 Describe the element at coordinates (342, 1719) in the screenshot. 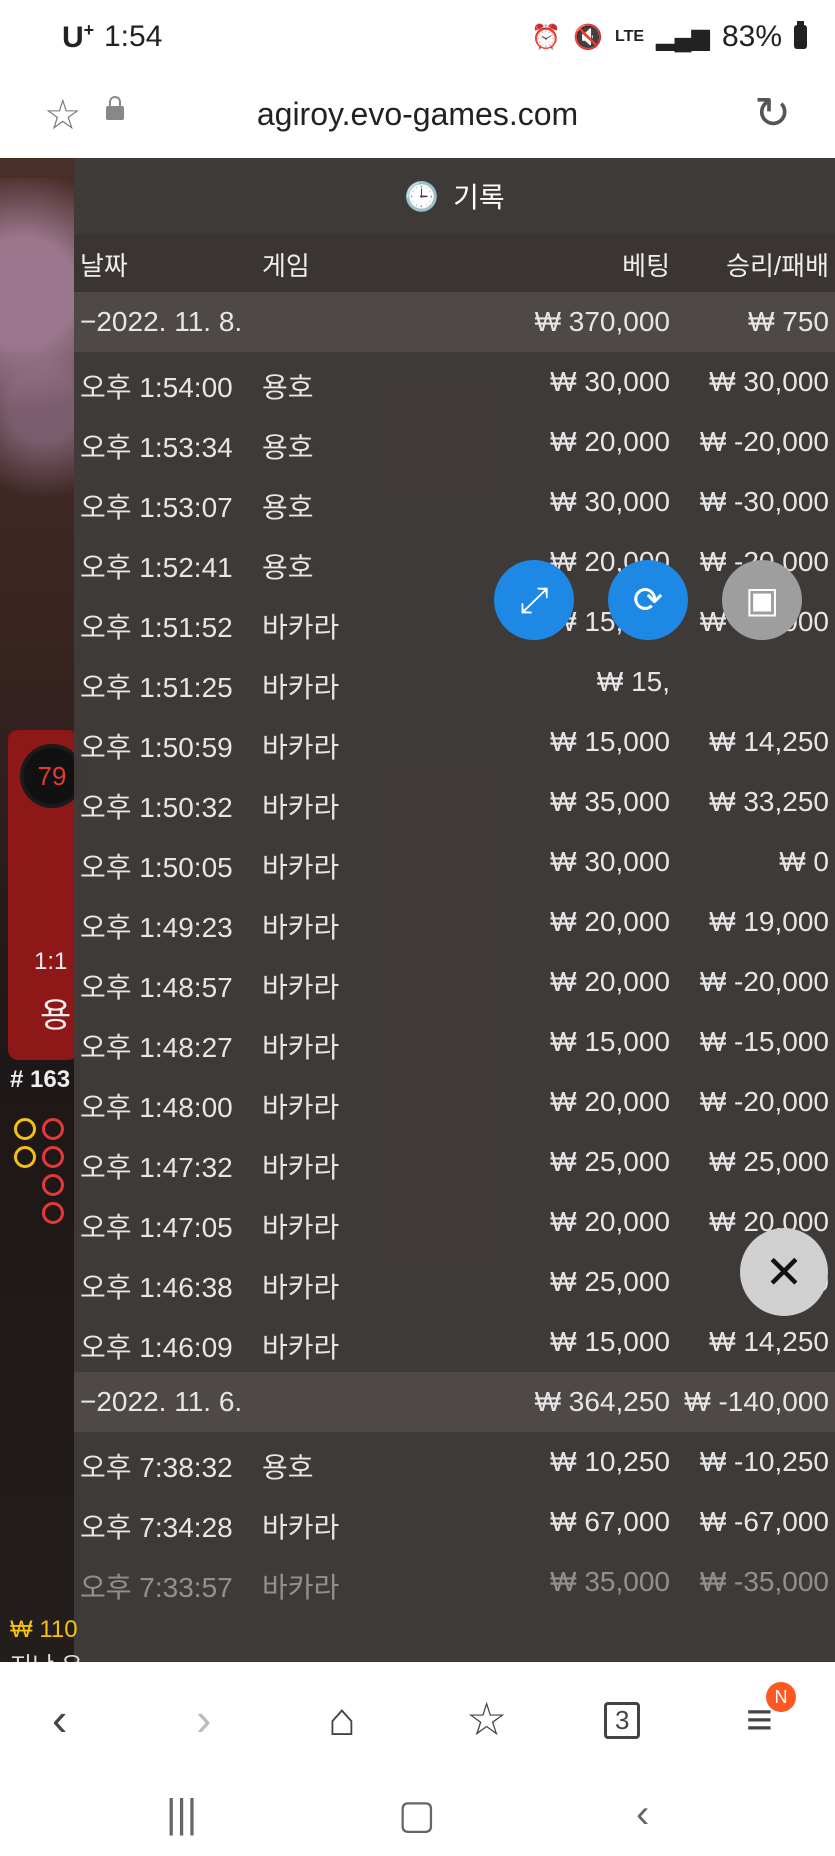

I see `home-icon: ⌂` at that location.